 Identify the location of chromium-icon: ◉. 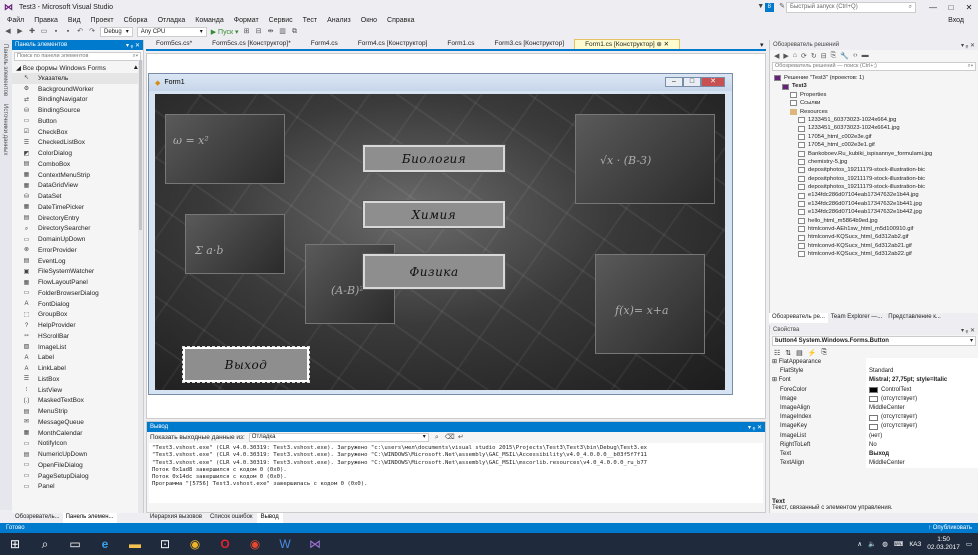
(255, 544).